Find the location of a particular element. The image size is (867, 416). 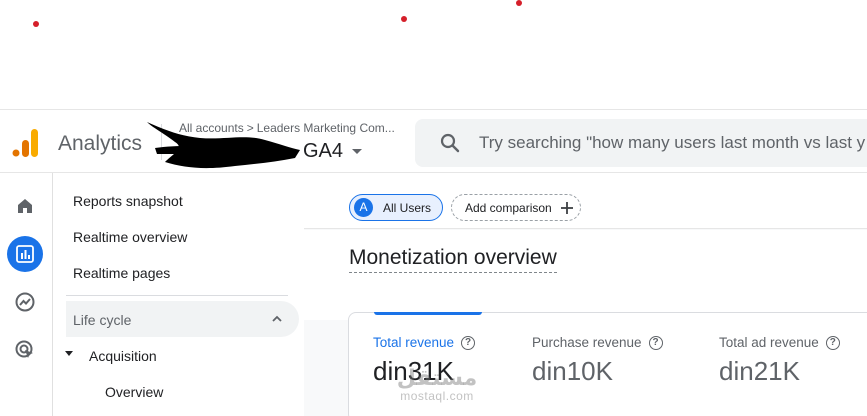

metric-value: din21K is located at coordinates (759, 371).